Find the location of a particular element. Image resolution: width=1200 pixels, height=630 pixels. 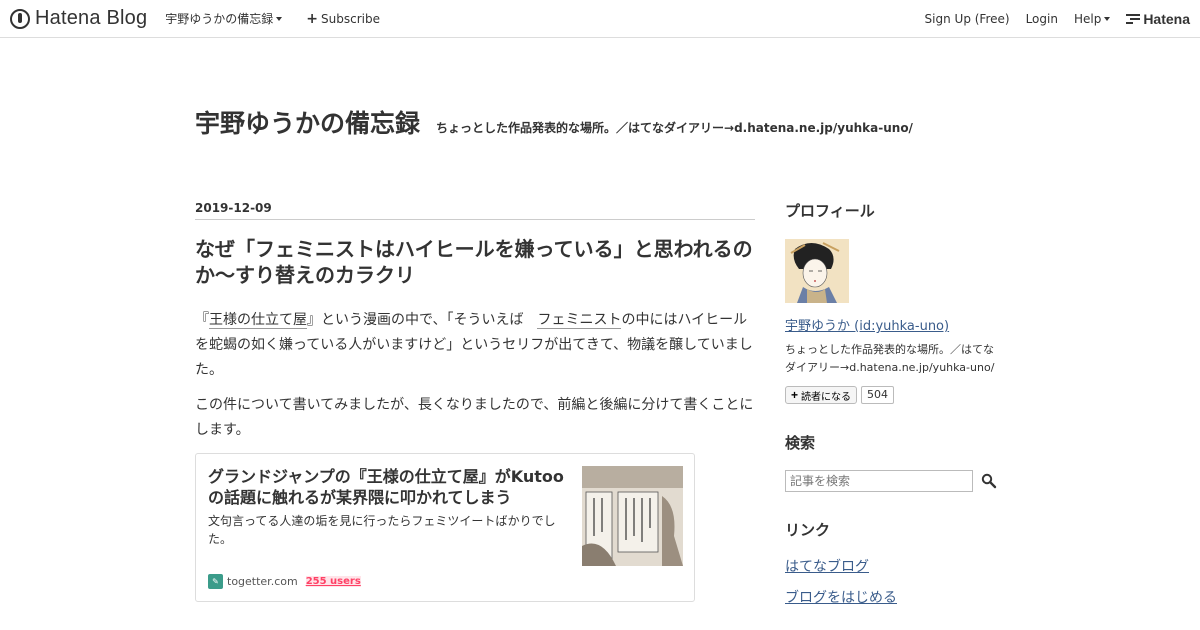

magnifier-glyph is located at coordinates (989, 481).